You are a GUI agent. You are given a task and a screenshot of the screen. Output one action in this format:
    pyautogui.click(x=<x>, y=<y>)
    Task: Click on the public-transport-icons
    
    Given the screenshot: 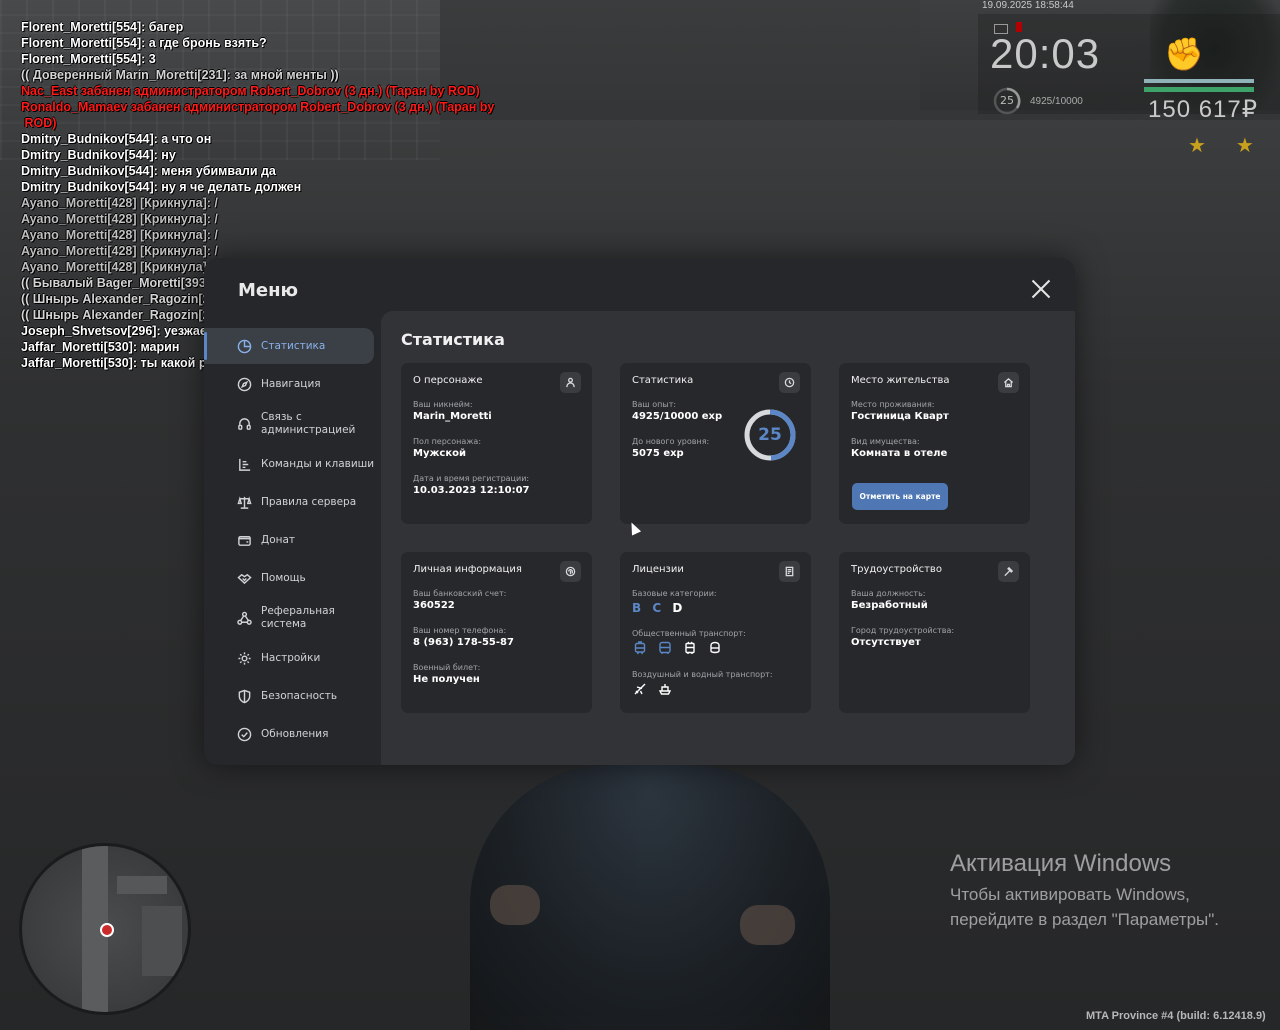 What is the action you would take?
    pyautogui.click(x=677, y=648)
    